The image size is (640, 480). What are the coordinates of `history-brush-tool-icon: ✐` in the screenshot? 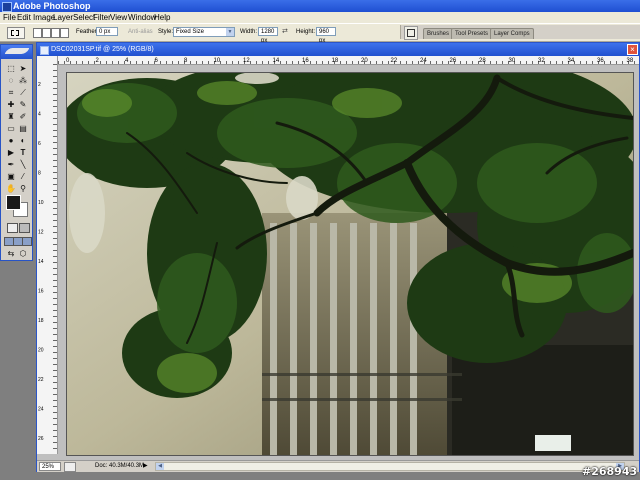 It's located at (23, 117).